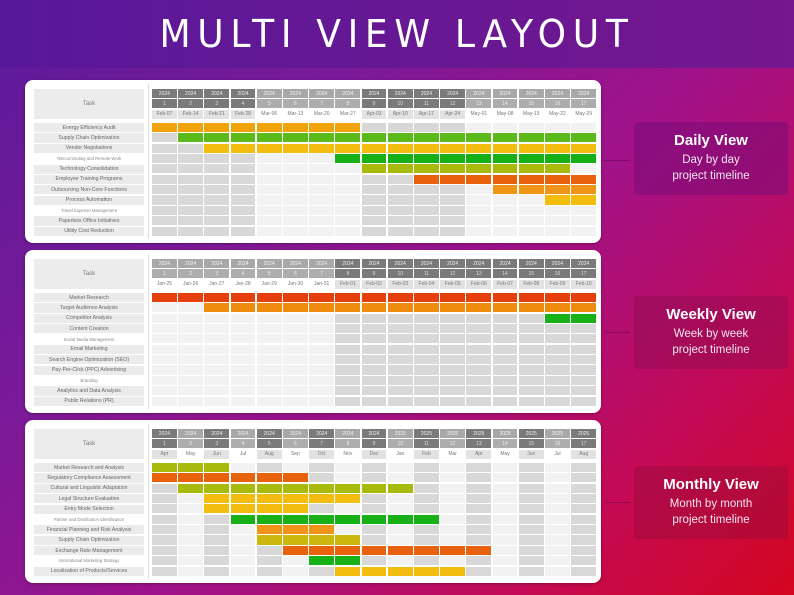 The width and height of the screenshot is (794, 595). What do you see at coordinates (89, 159) in the screenshot?
I see `task-name: Telecommuting and Remote Work` at bounding box center [89, 159].